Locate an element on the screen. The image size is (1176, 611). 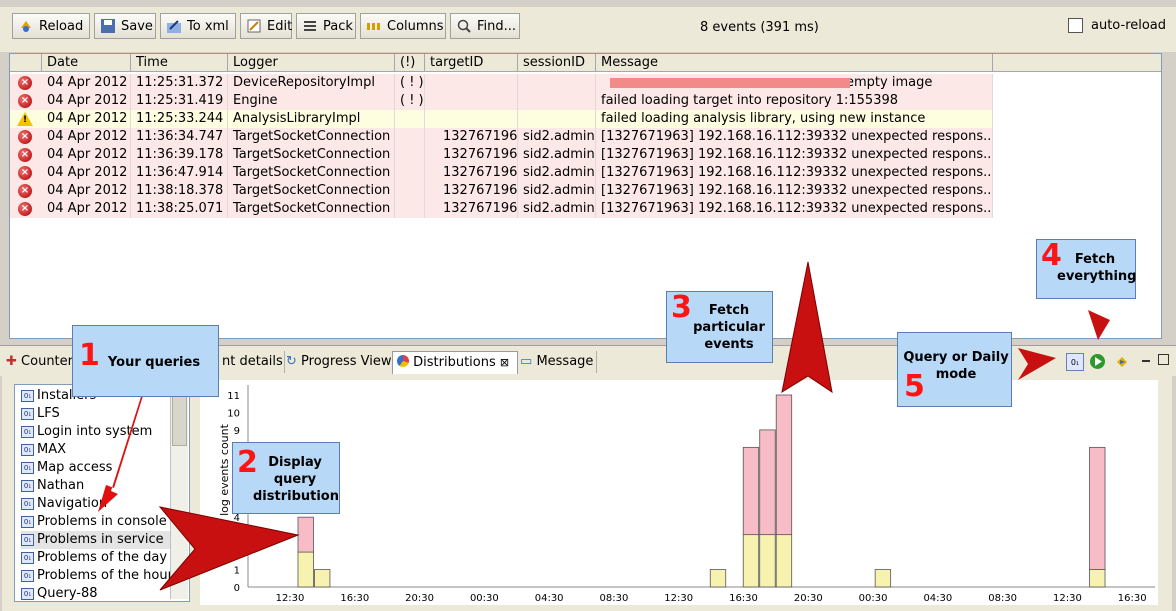
callout-your-queries: 1 Your queries is located at coordinates (145, 361).